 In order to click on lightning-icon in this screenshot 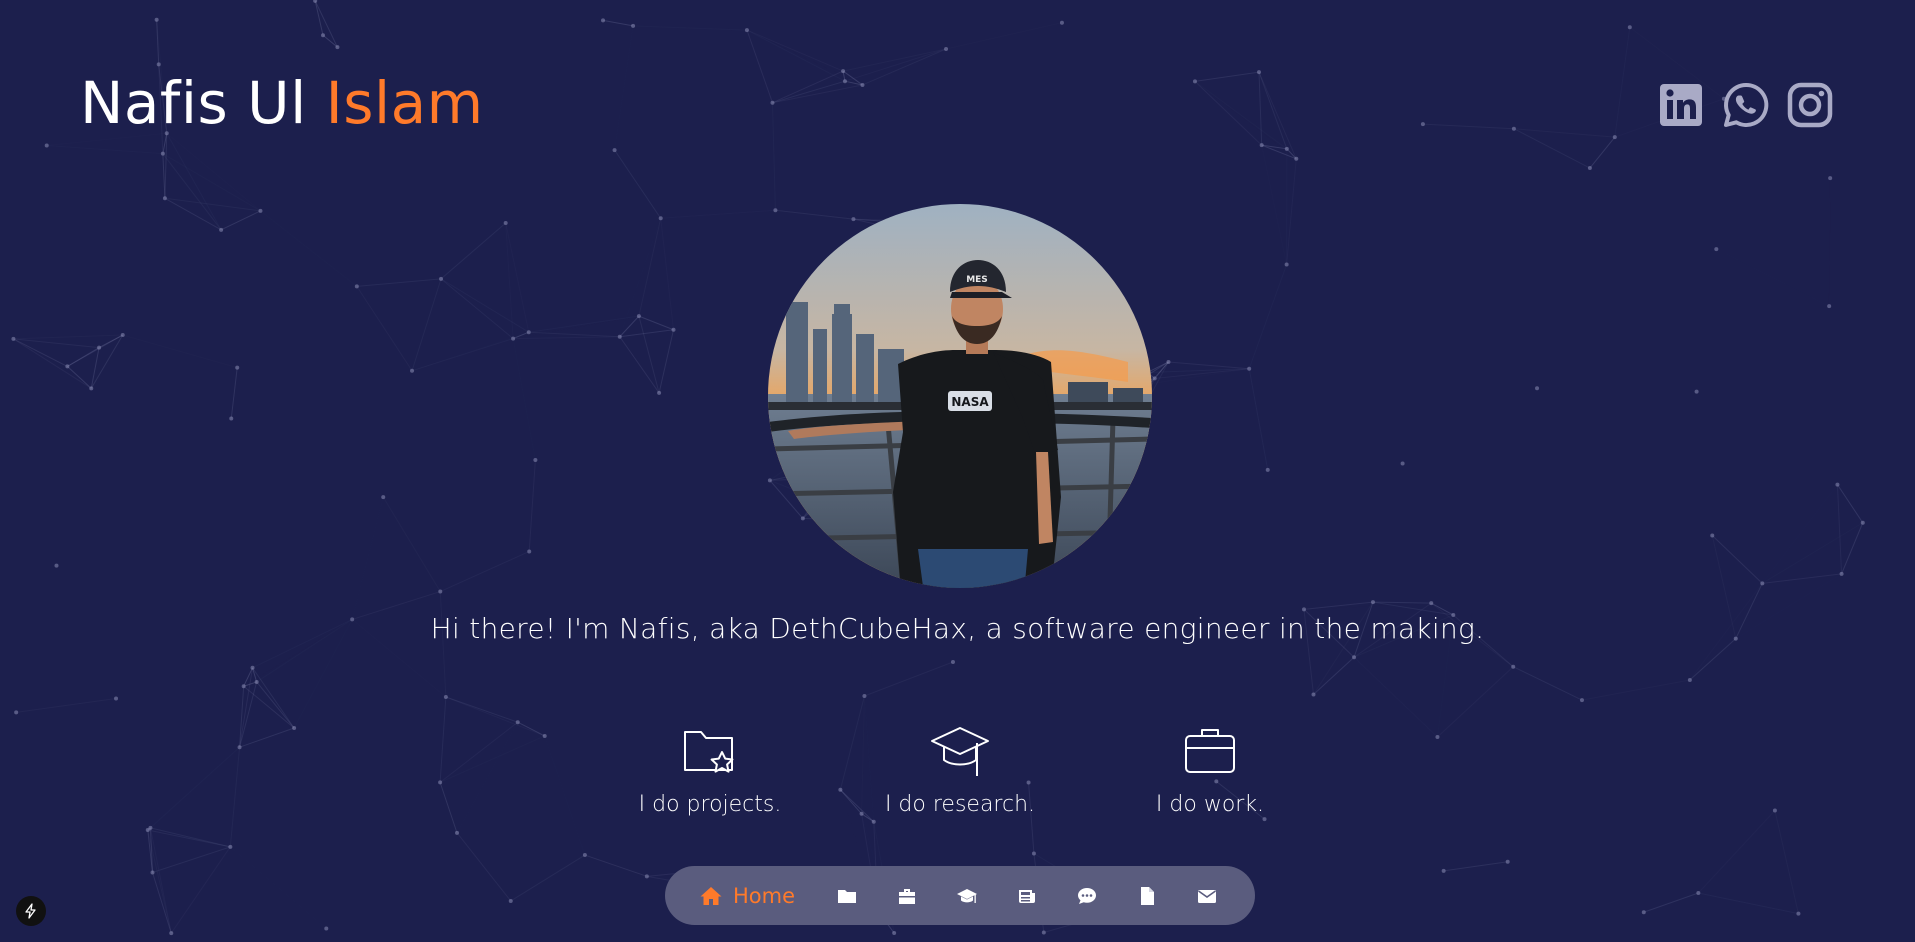, I will do `click(30, 911)`.